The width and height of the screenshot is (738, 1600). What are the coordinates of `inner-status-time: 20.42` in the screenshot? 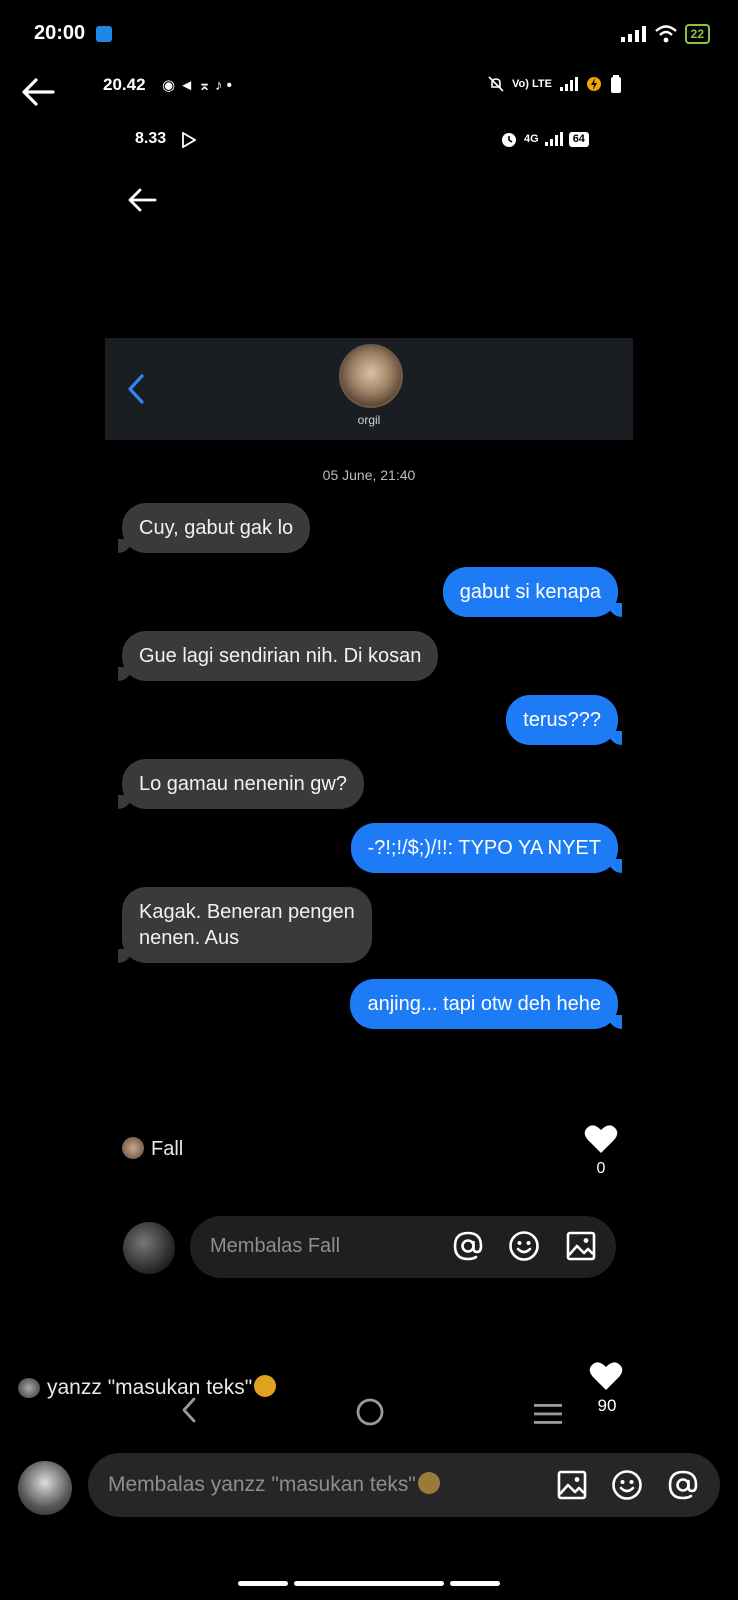 It's located at (124, 84).